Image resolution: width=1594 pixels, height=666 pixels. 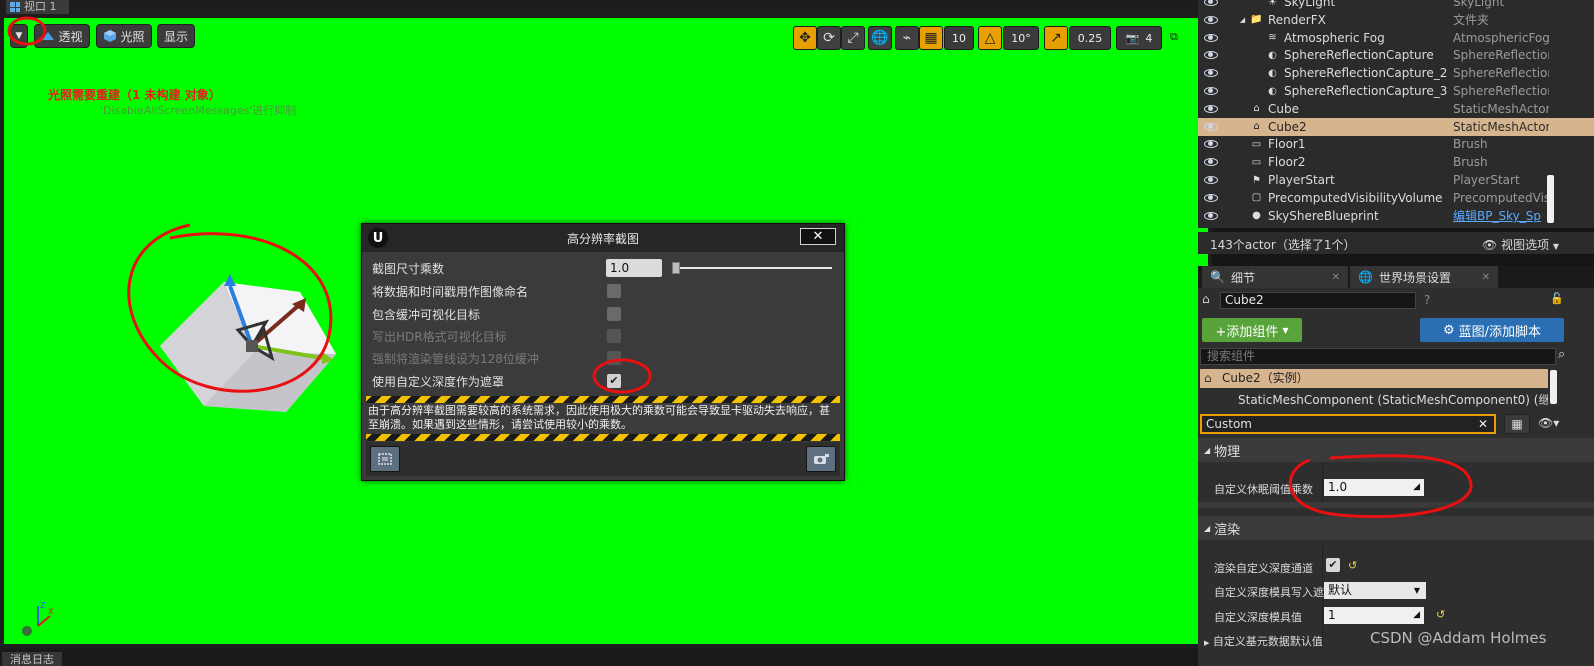 What do you see at coordinates (124, 36) in the screenshot?
I see `lighting-button: 光照` at bounding box center [124, 36].